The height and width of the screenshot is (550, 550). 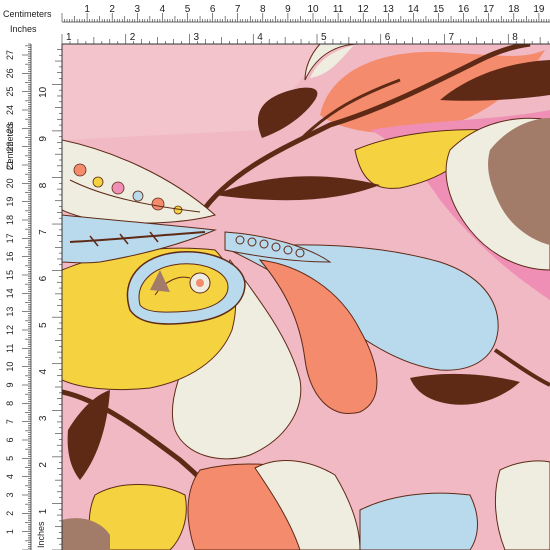 I want to click on left-inch-number: 6, so click(x=43, y=278).